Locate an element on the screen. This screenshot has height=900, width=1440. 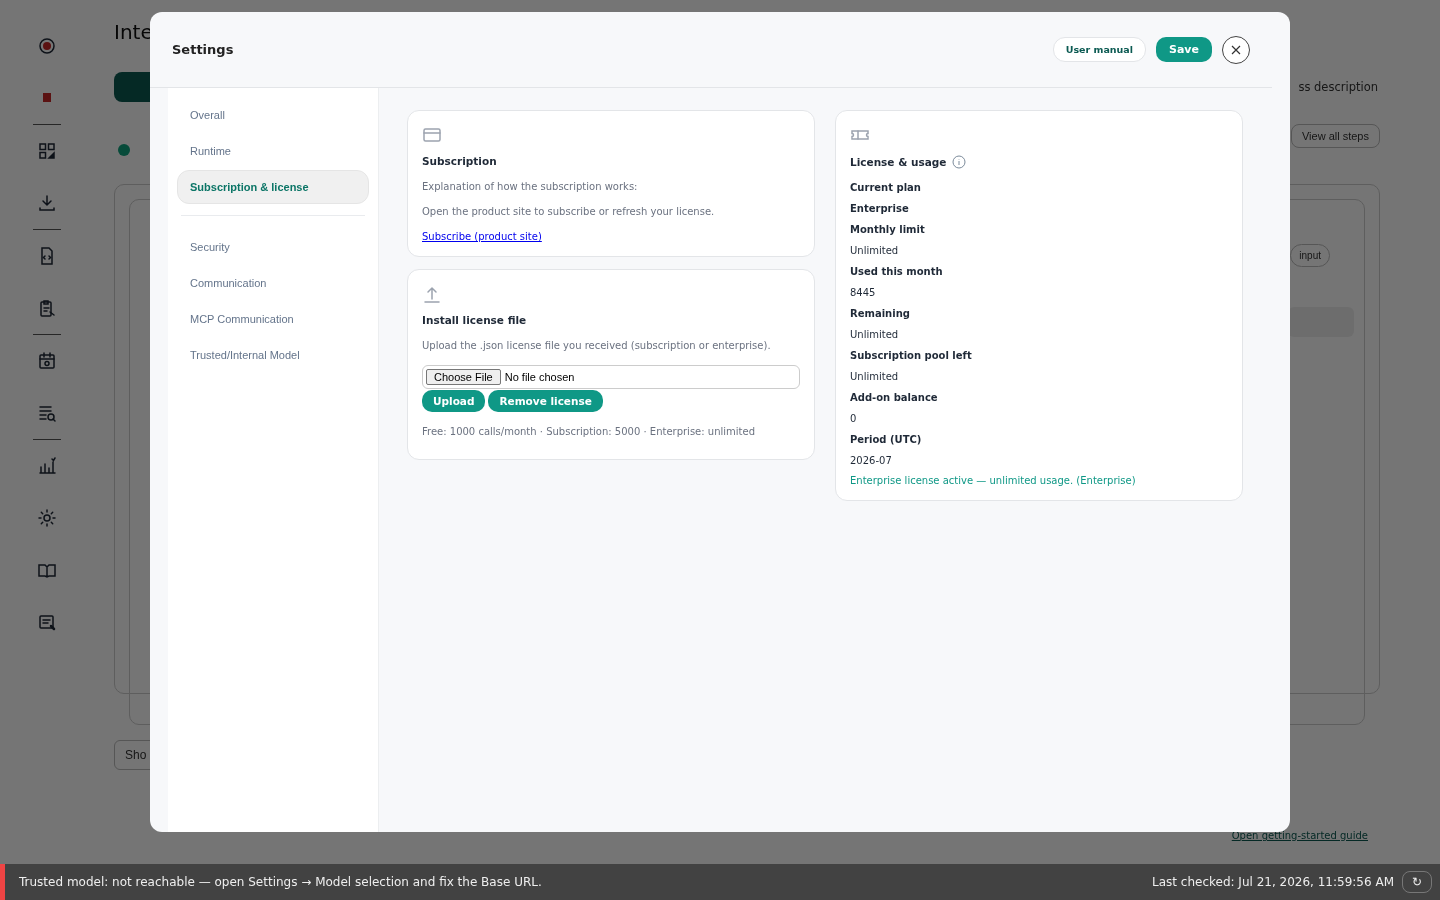
calendar-icon is located at coordinates (47, 361).